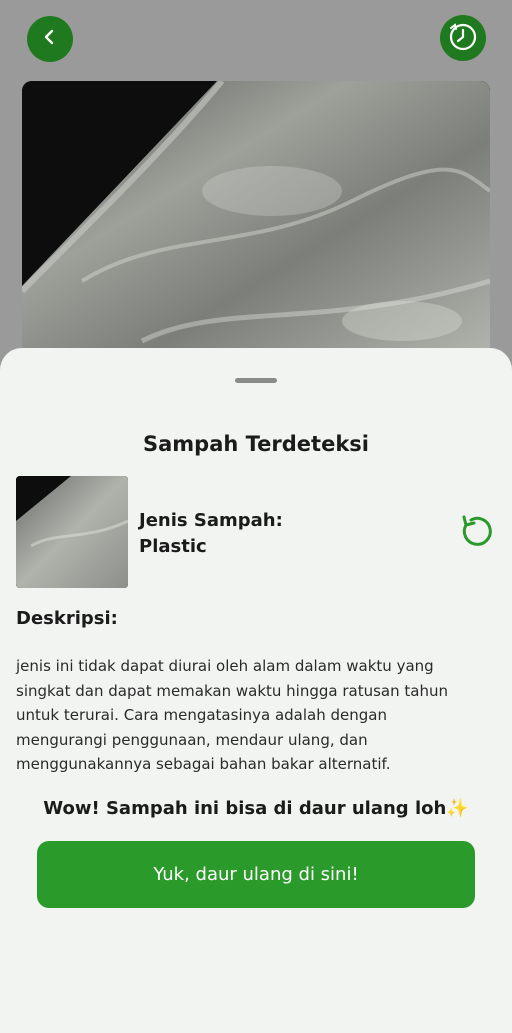  Describe the element at coordinates (256, 380) in the screenshot. I see `sheet-drag-handle` at that location.